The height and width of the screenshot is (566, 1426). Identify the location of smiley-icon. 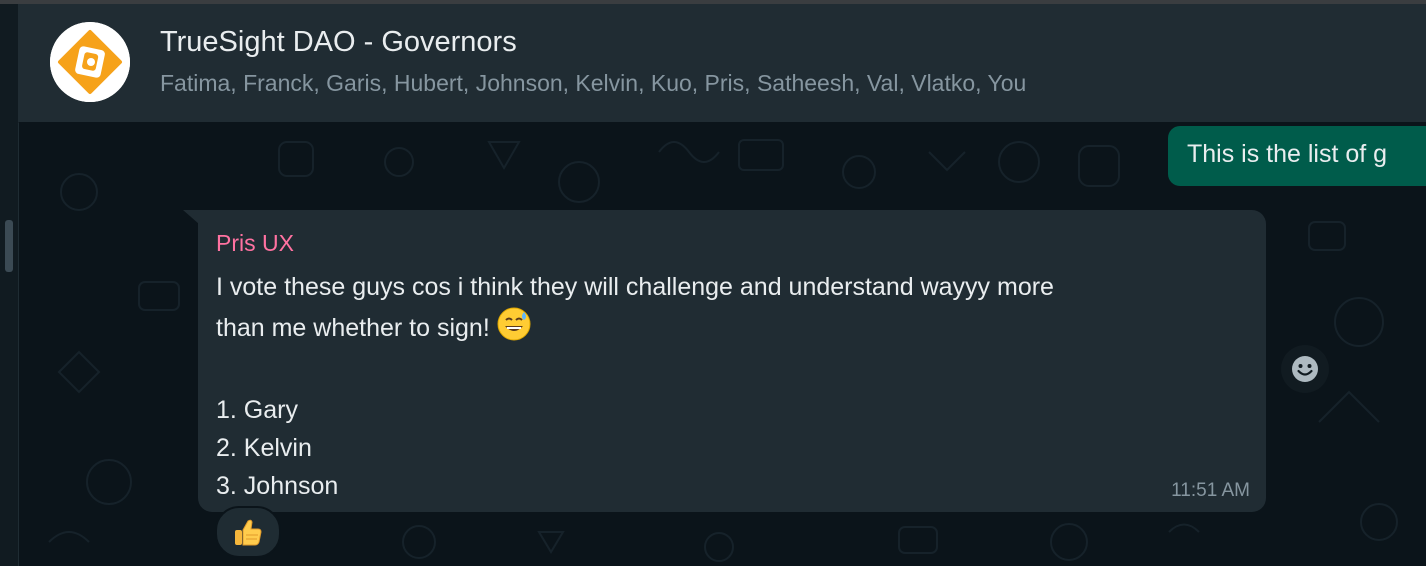
(1305, 369).